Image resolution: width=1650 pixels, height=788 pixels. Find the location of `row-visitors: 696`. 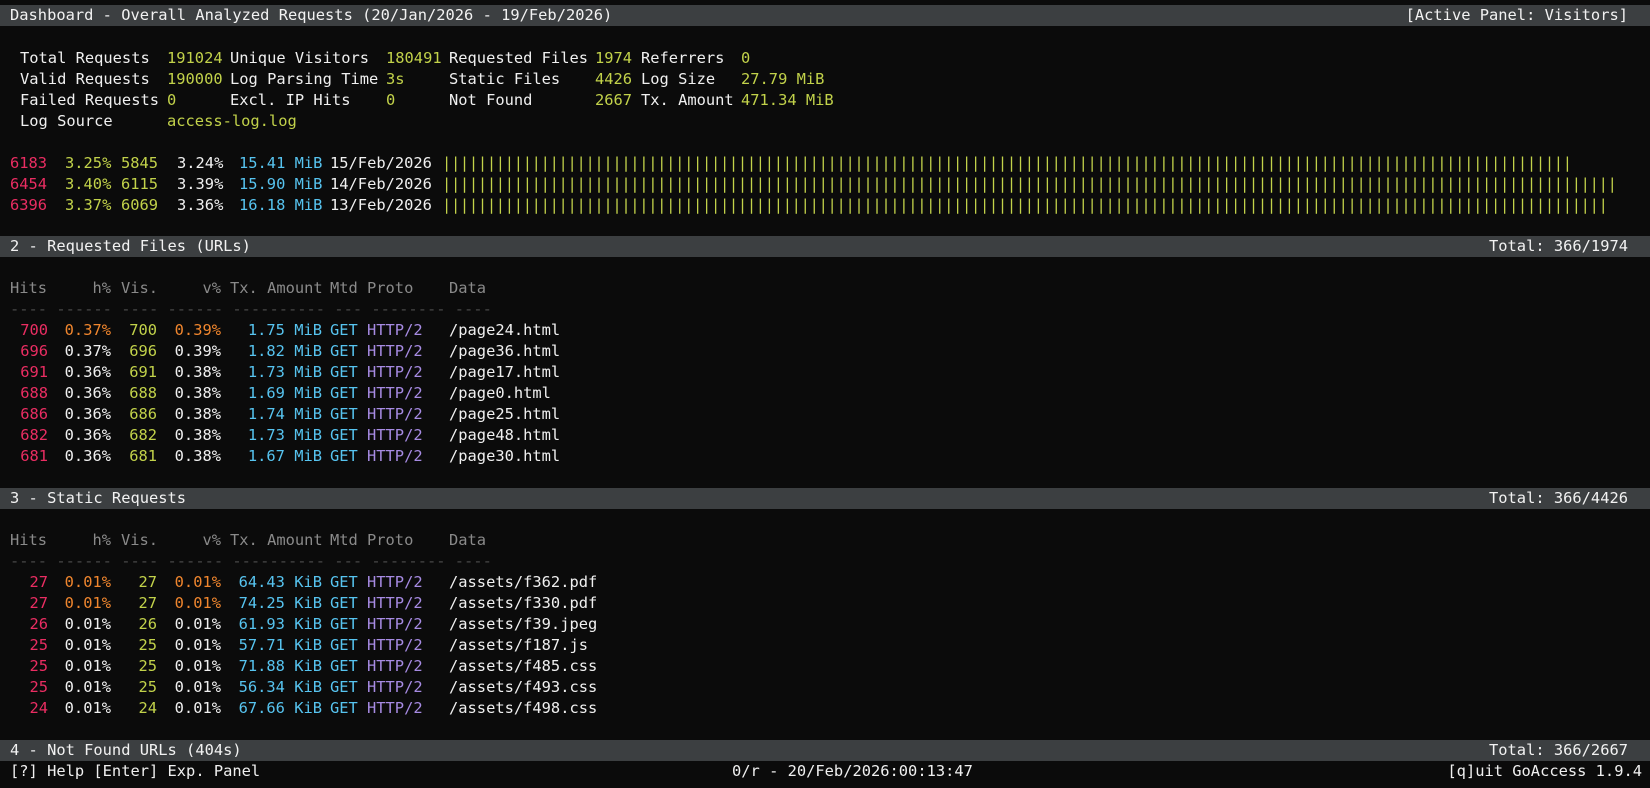

row-visitors: 696 is located at coordinates (143, 351).